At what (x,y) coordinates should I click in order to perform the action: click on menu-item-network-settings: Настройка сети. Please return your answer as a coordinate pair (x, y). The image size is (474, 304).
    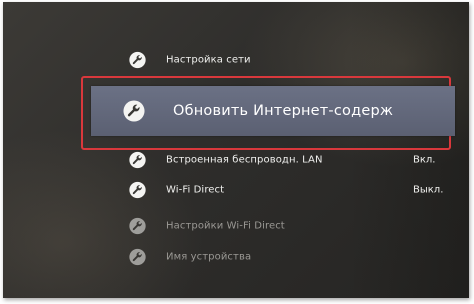
    Looking at the image, I should click on (236, 60).